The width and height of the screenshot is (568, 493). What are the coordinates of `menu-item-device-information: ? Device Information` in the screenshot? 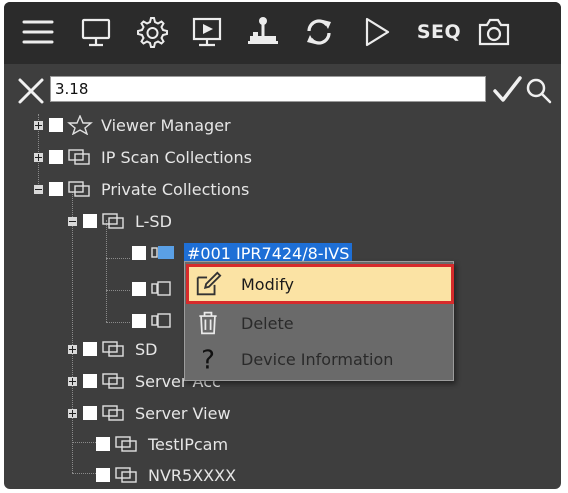 It's located at (320, 359).